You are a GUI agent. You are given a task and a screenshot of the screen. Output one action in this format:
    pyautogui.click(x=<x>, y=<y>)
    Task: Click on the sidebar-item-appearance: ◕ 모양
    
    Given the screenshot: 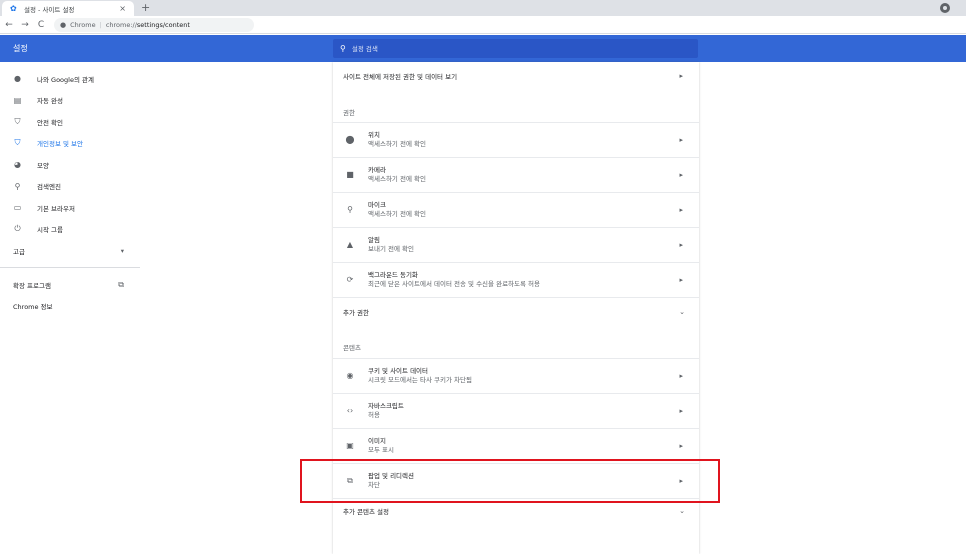 What is the action you would take?
    pyautogui.click(x=70, y=165)
    